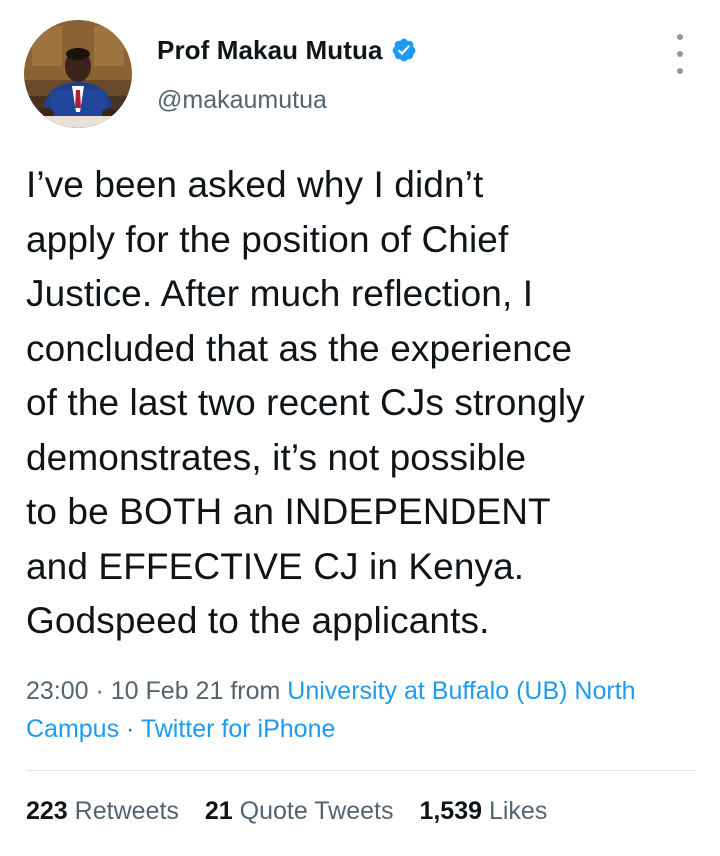 The width and height of the screenshot is (720, 856). Describe the element at coordinates (218, 811) in the screenshot. I see `quote-tweets-count: 21` at that location.